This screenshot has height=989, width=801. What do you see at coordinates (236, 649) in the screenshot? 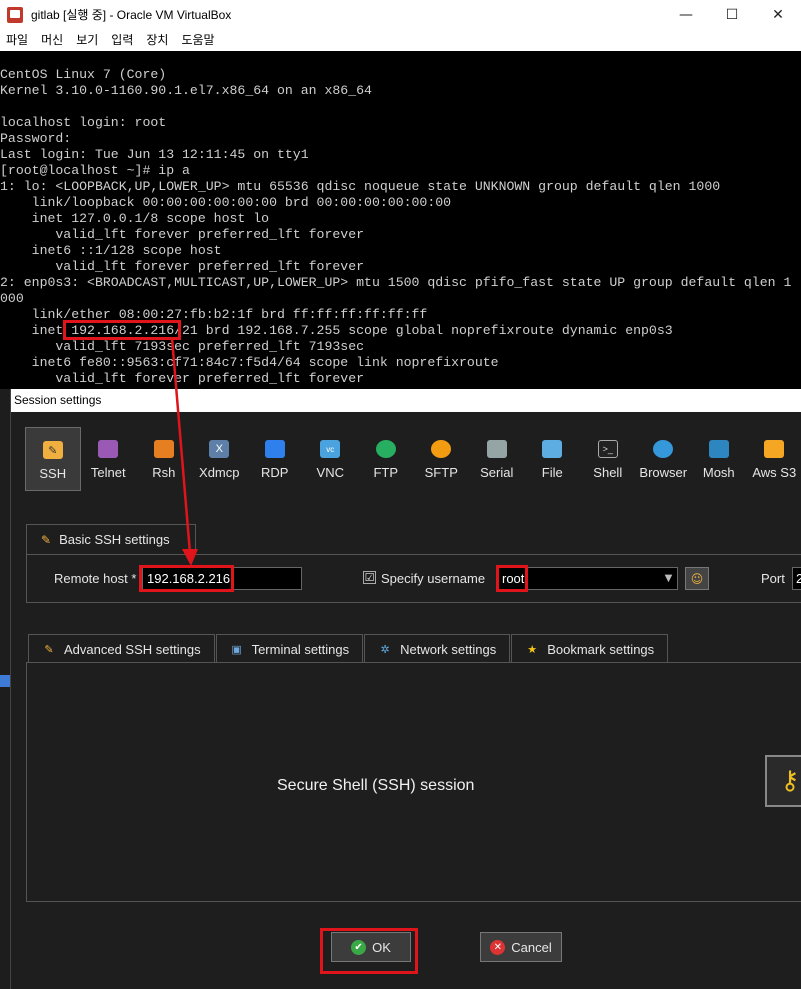
I see `terminal-icon: ▣` at bounding box center [236, 649].